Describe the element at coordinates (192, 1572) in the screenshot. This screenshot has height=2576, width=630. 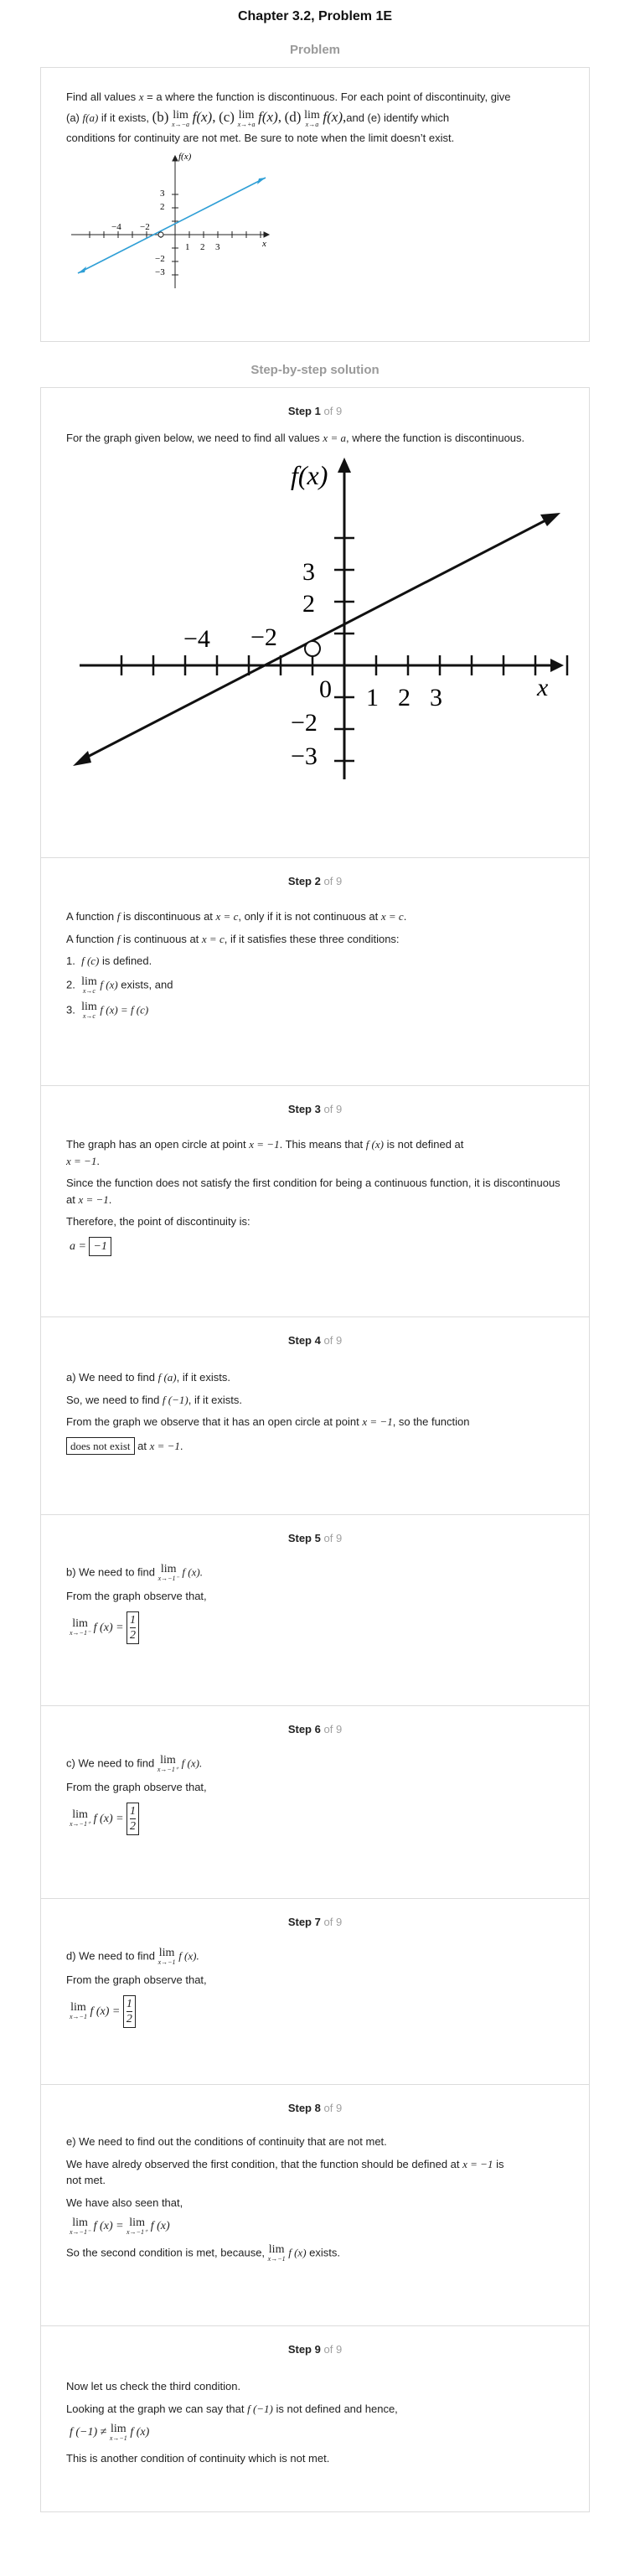
I see `math-inline: f (x).` at that location.